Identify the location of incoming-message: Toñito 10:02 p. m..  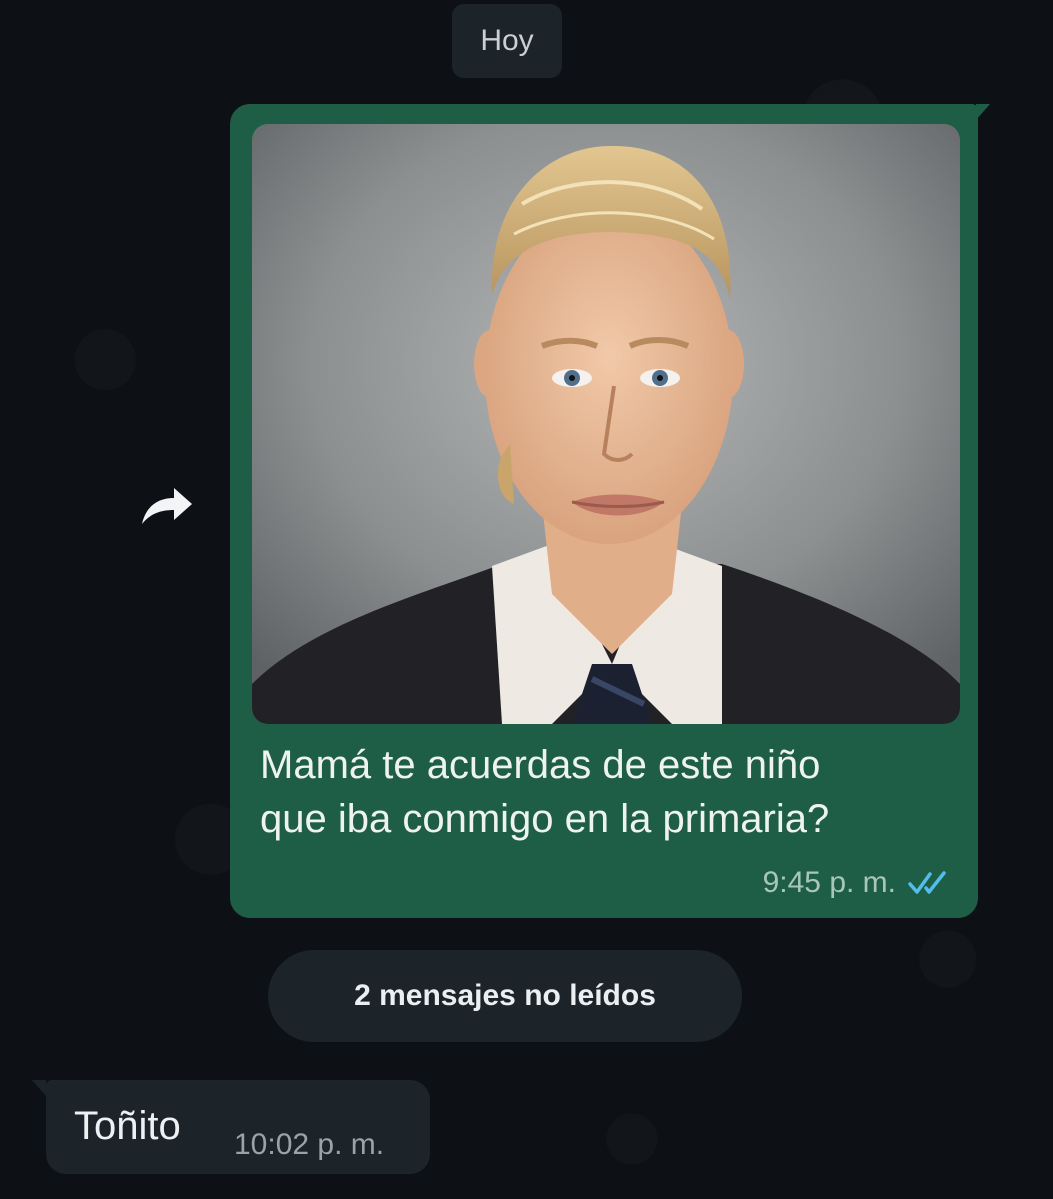
(231, 1127).